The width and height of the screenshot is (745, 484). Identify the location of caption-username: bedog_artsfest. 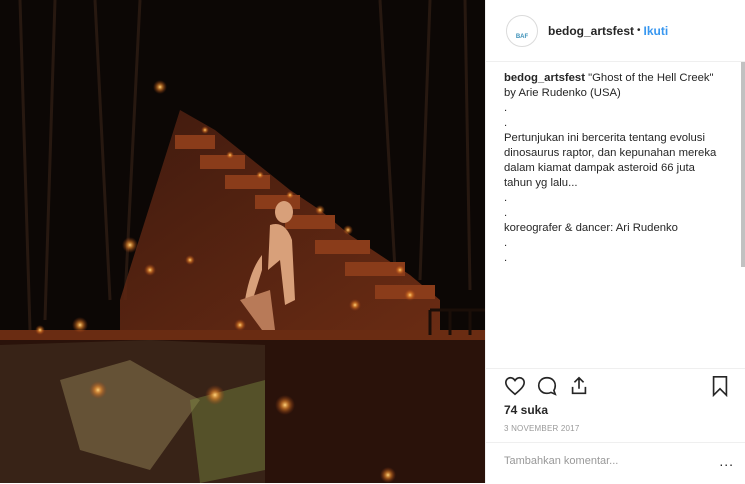
(544, 78).